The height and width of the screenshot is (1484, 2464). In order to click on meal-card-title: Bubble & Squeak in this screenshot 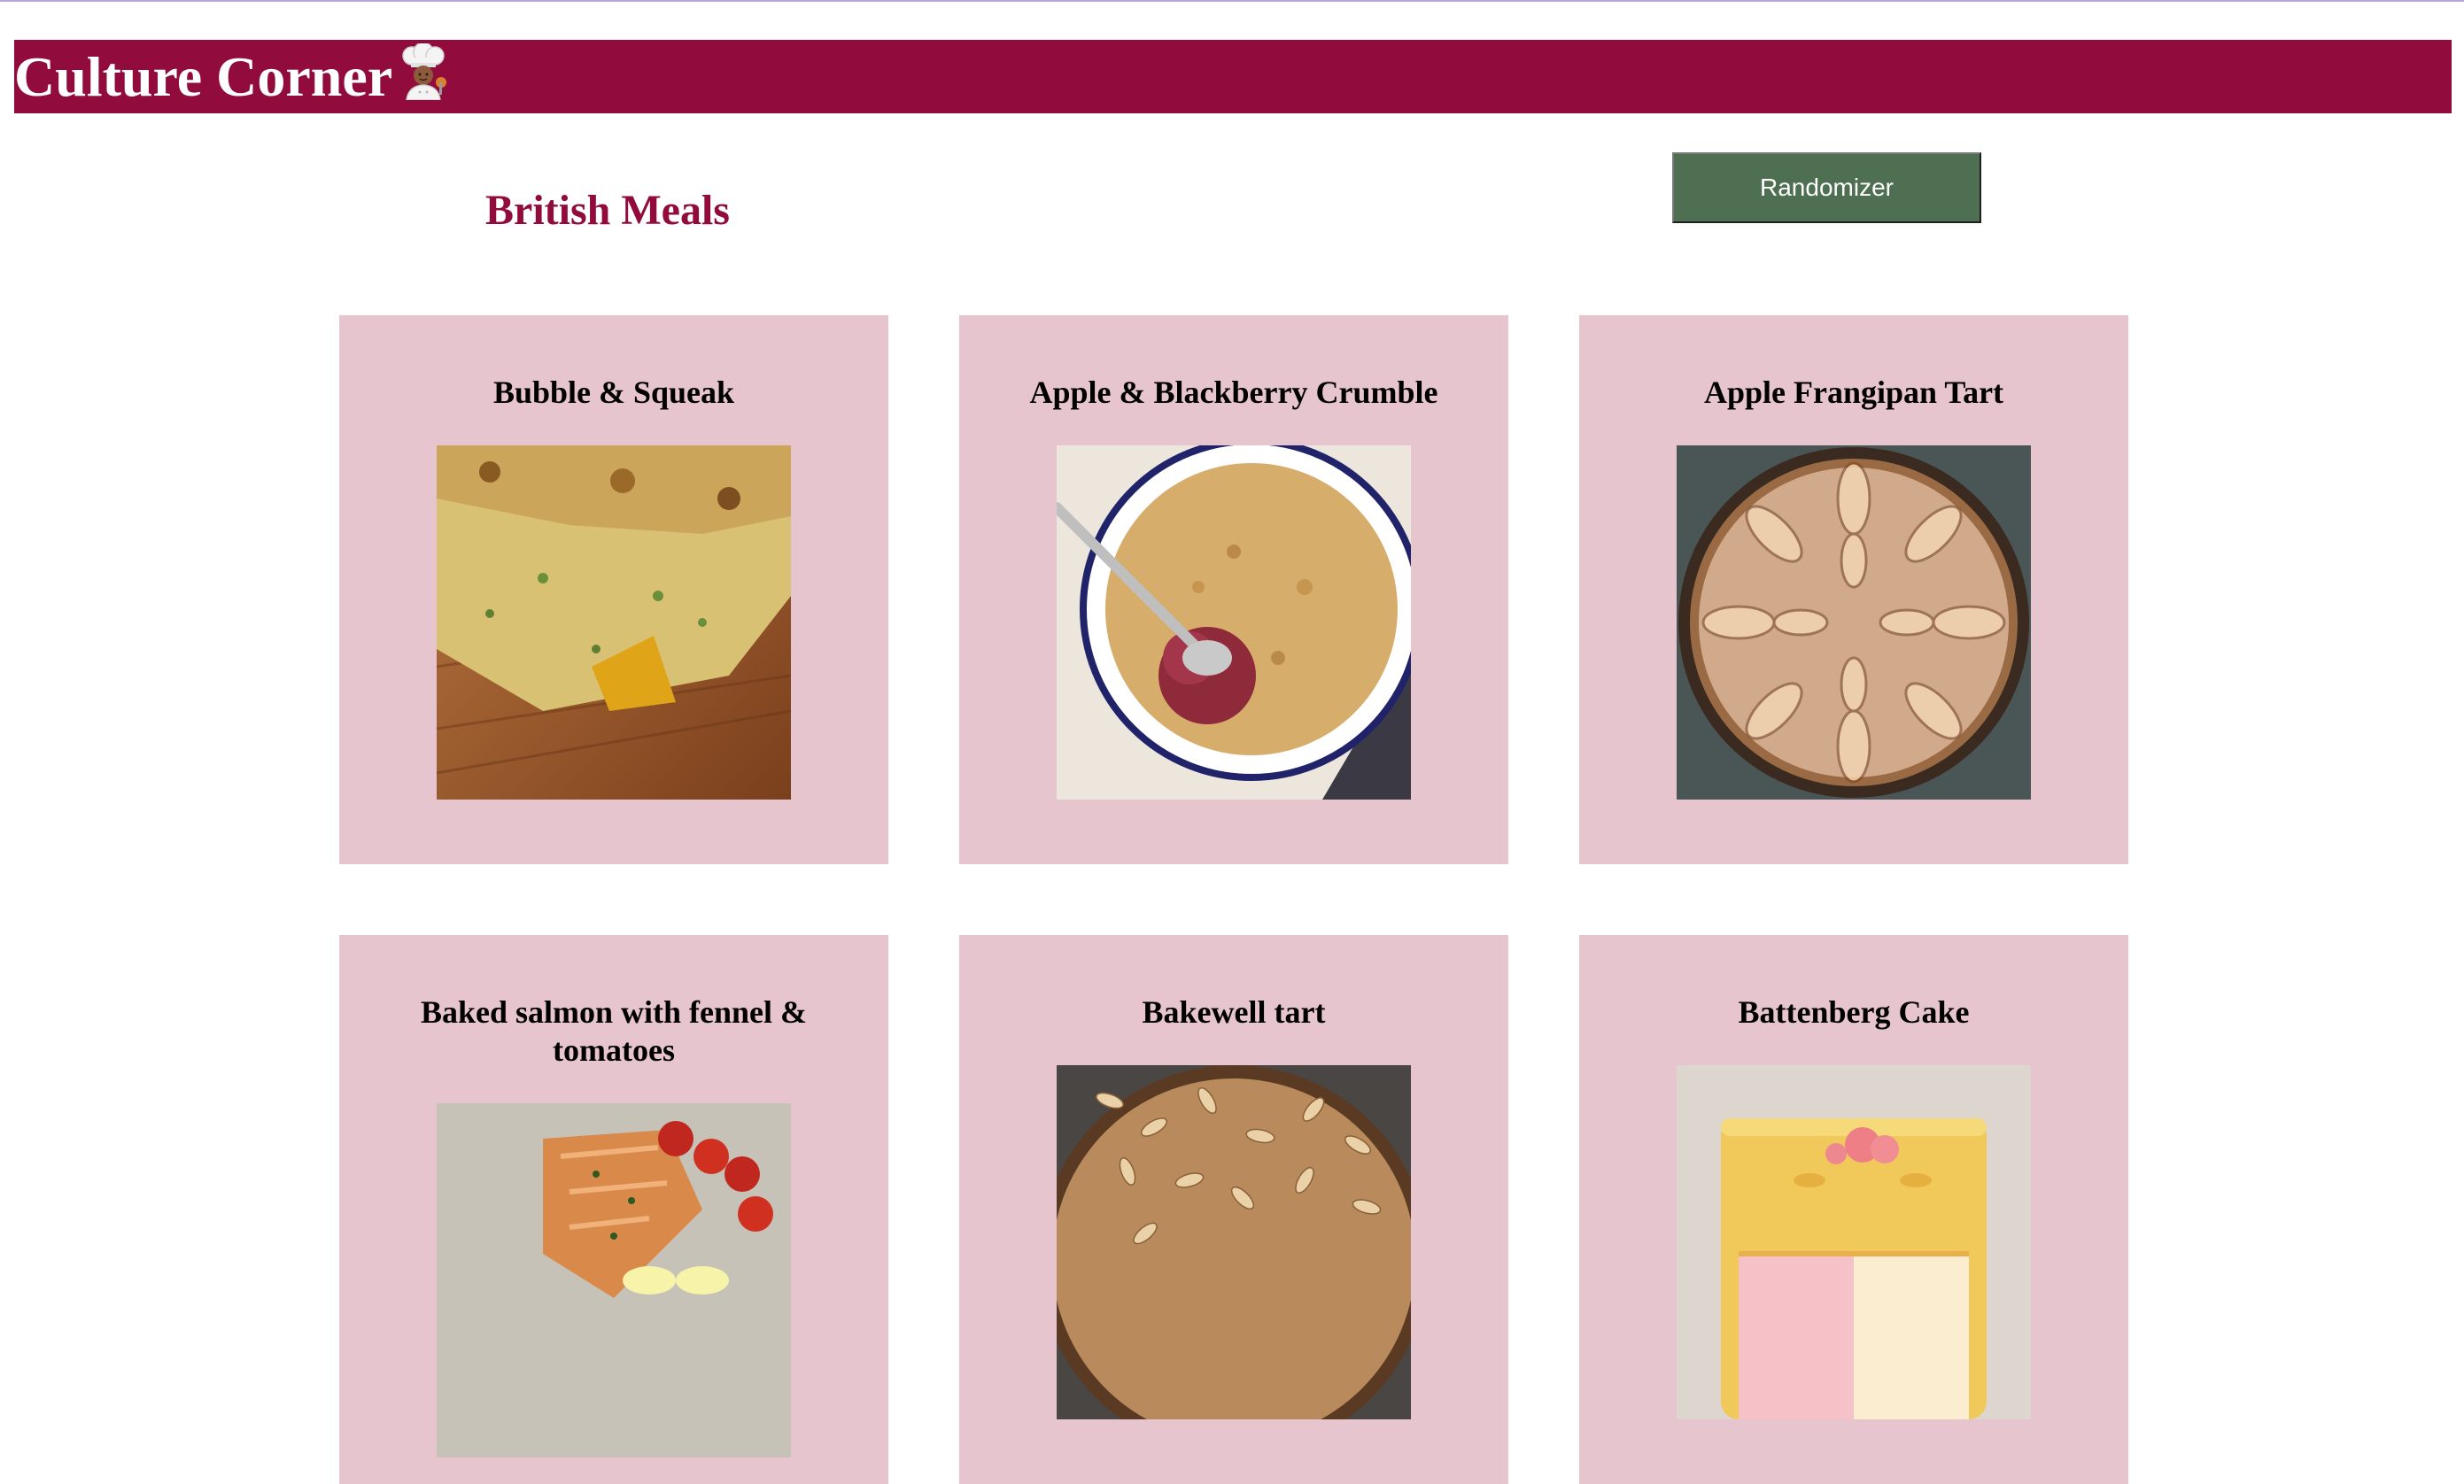, I will do `click(613, 392)`.